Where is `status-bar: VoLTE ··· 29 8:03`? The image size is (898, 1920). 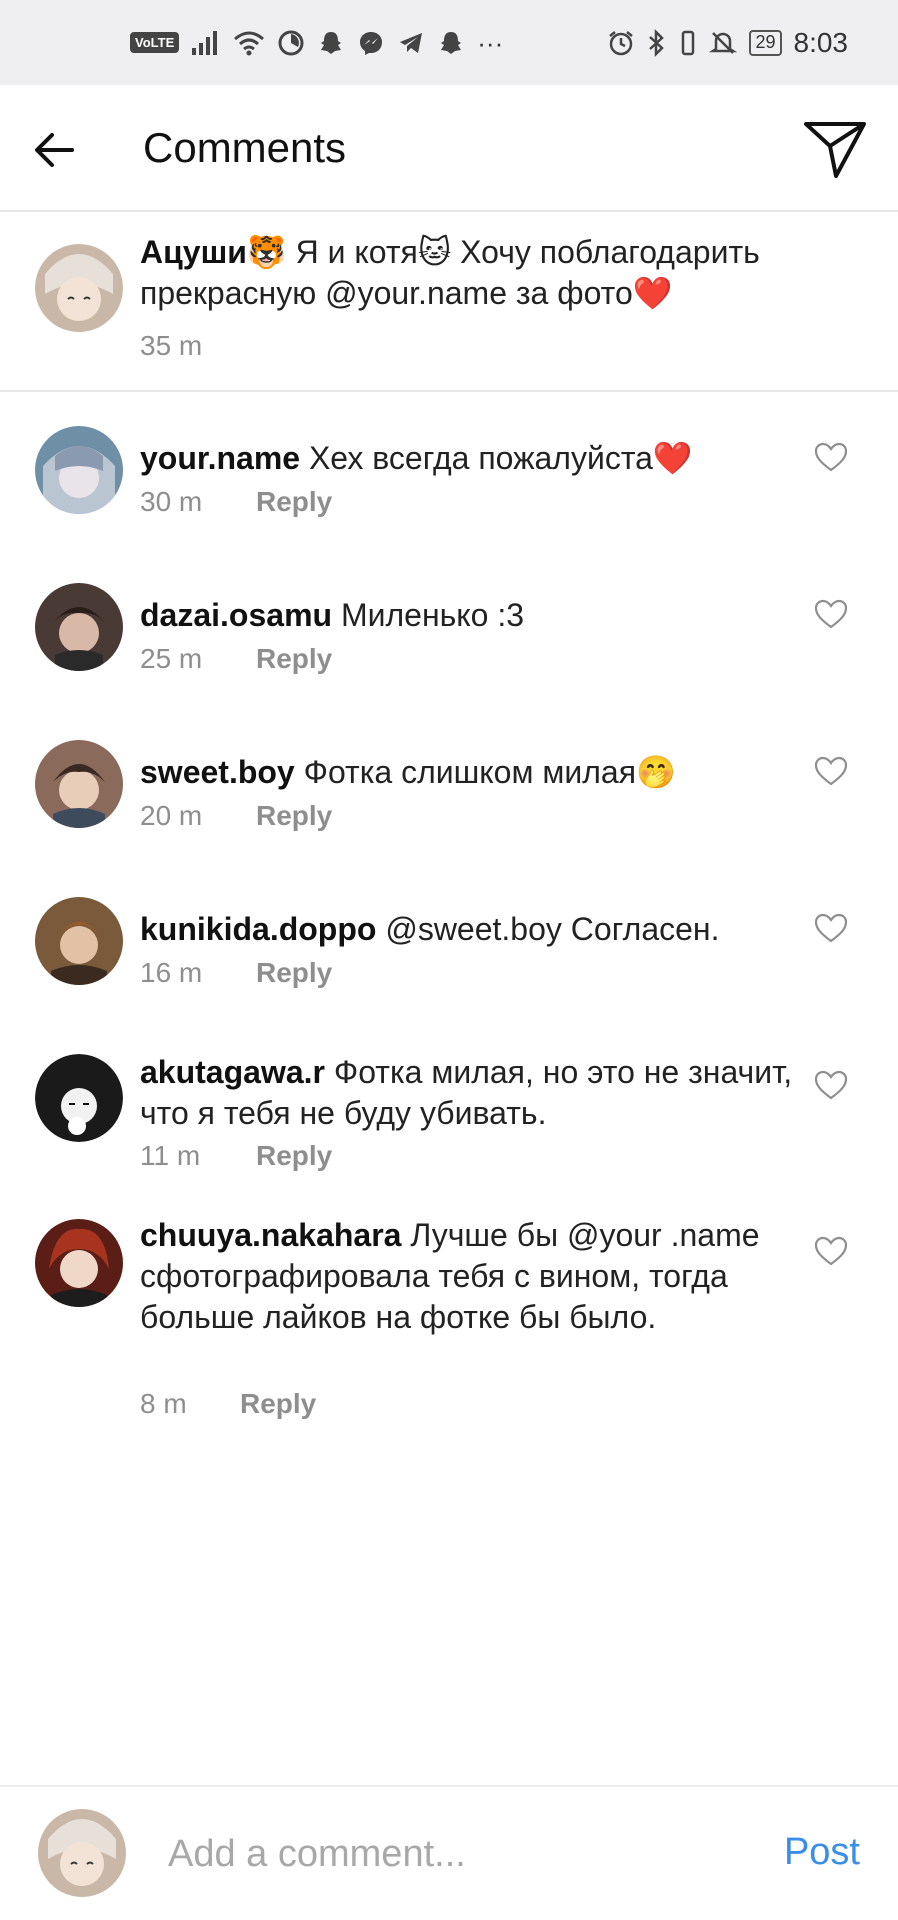 status-bar: VoLTE ··· 29 8:03 is located at coordinates (449, 42).